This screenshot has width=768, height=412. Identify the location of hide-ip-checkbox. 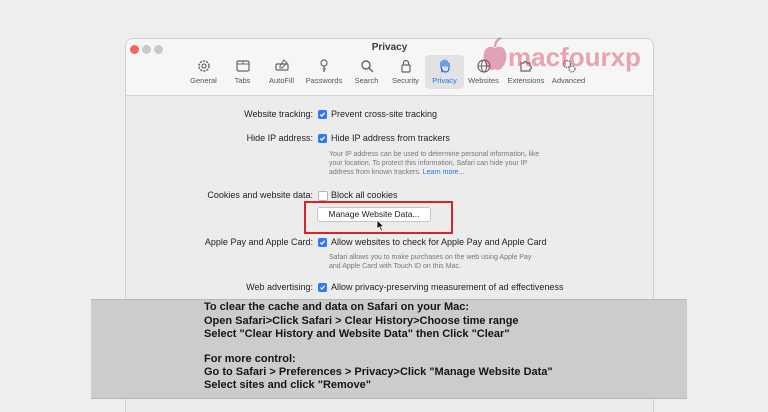
(322, 138).